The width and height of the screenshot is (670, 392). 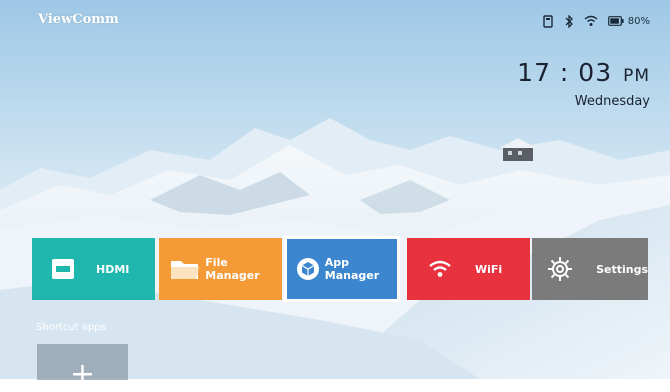 I want to click on tile-wifi-label: WiFi, so click(x=489, y=269).